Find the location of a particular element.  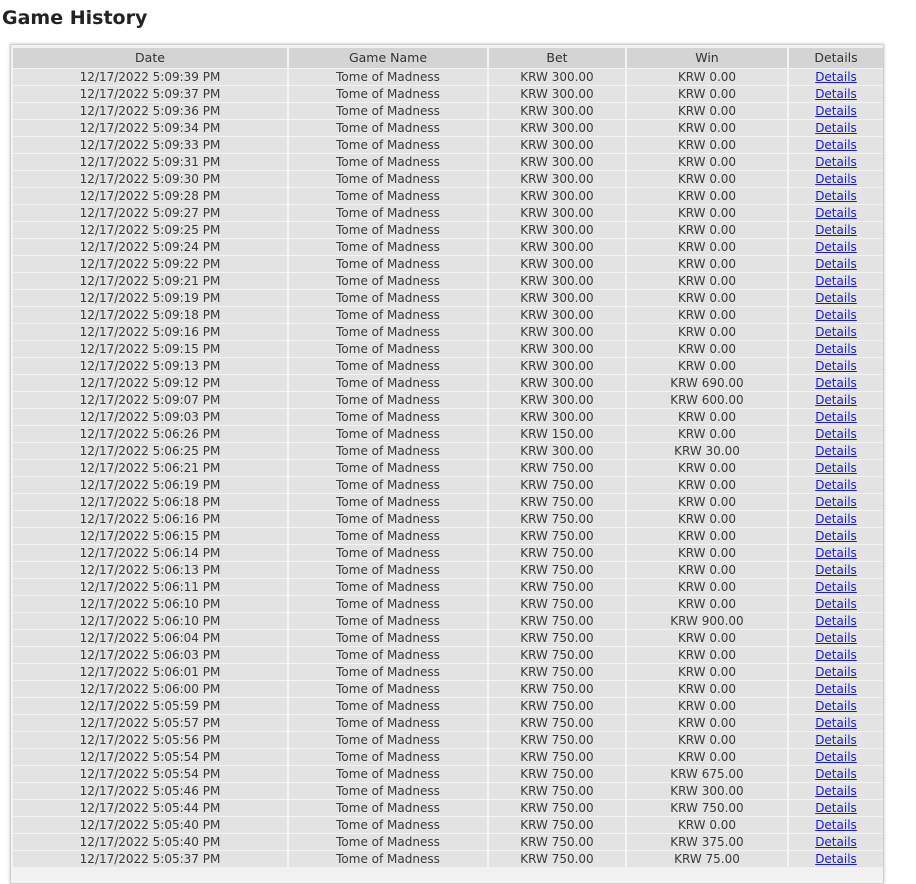

win-cell: KRW 900.00 is located at coordinates (708, 620).